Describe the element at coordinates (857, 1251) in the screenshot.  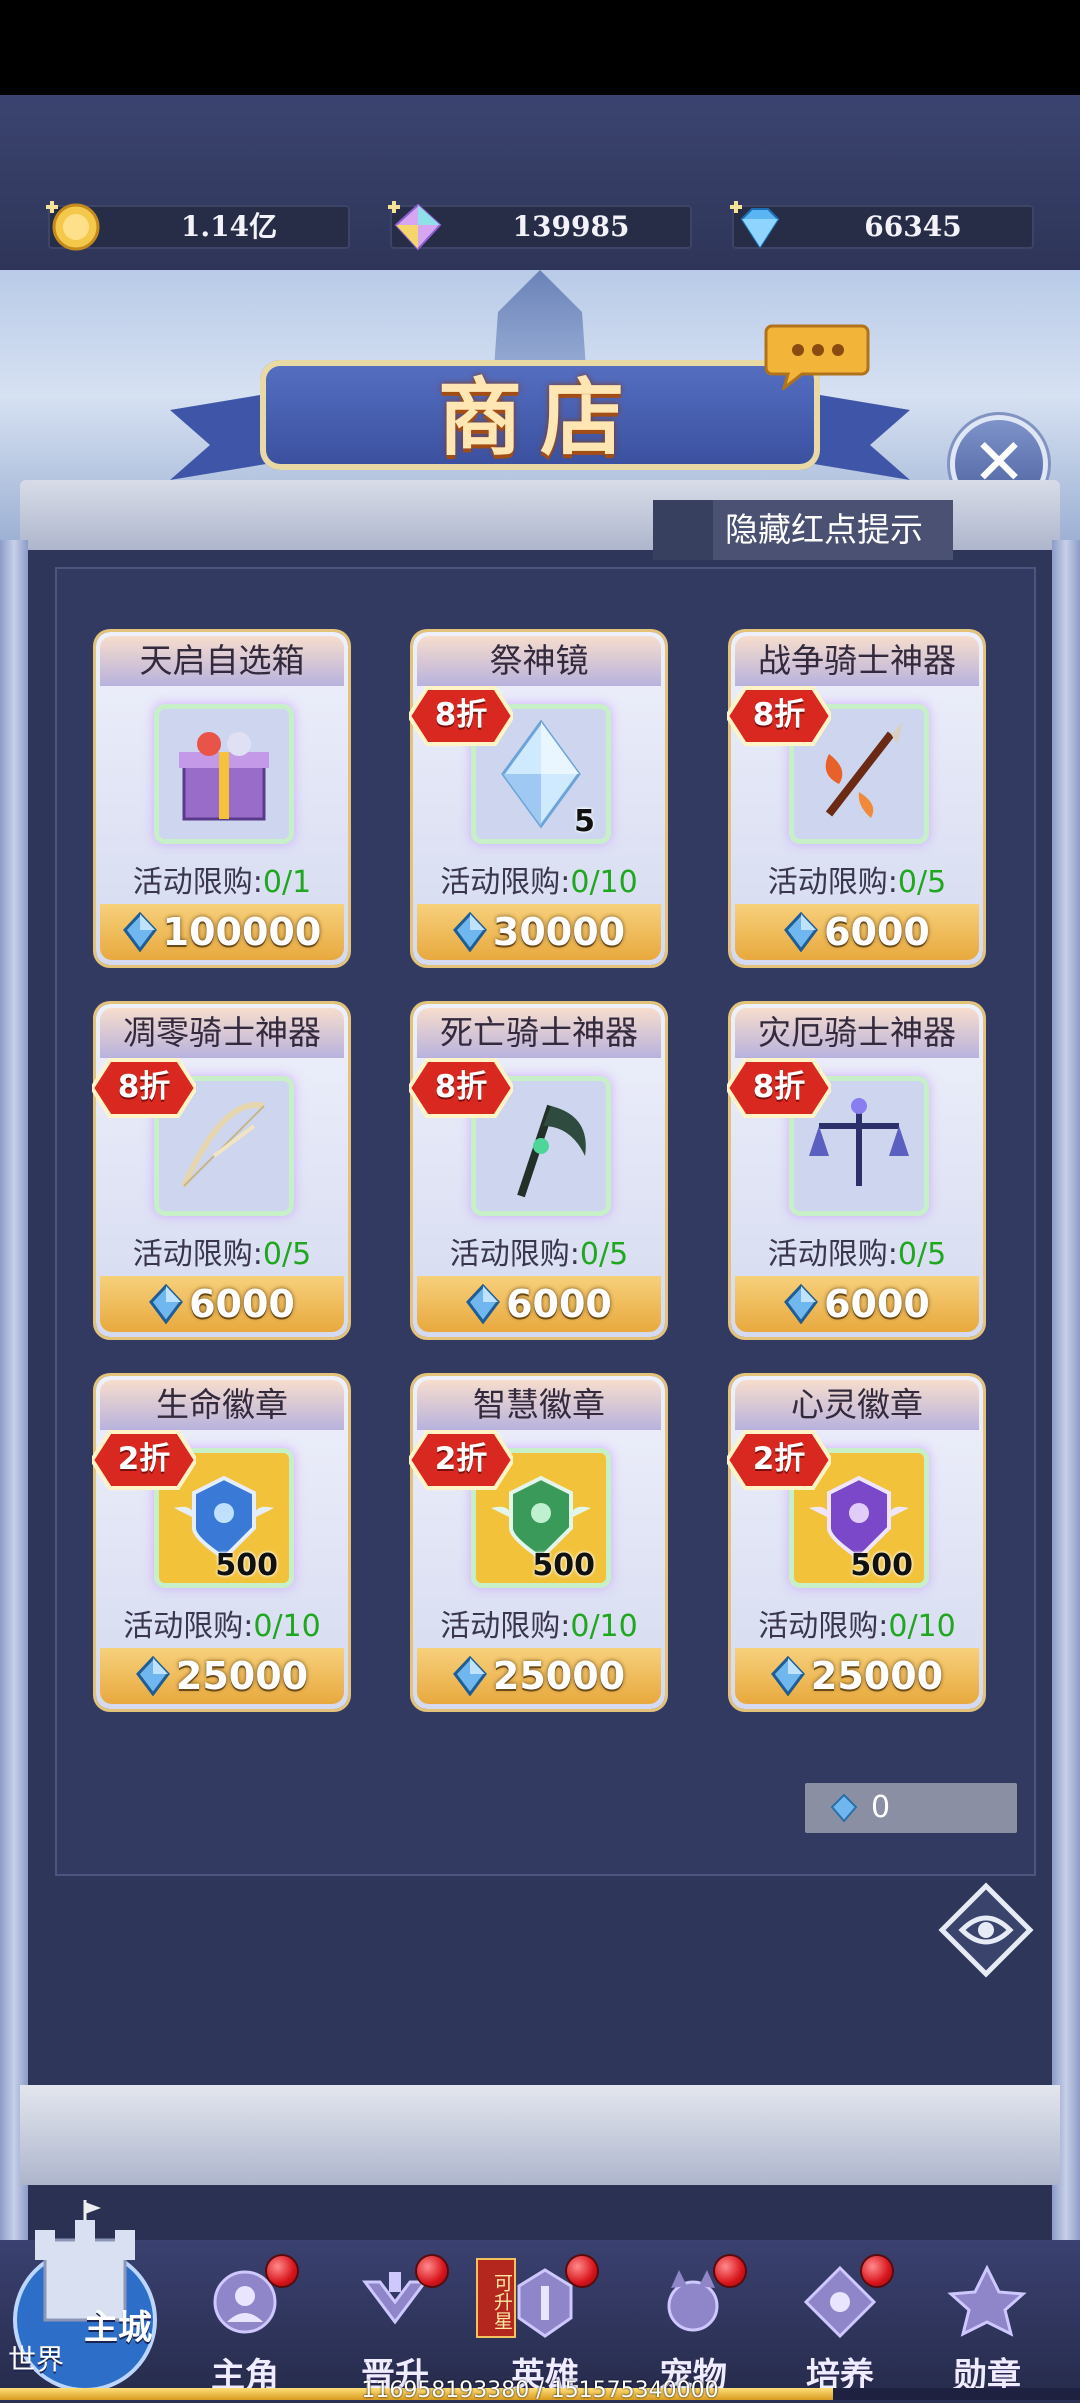
I see `purchase-limit: 活动限购:0/5` at that location.